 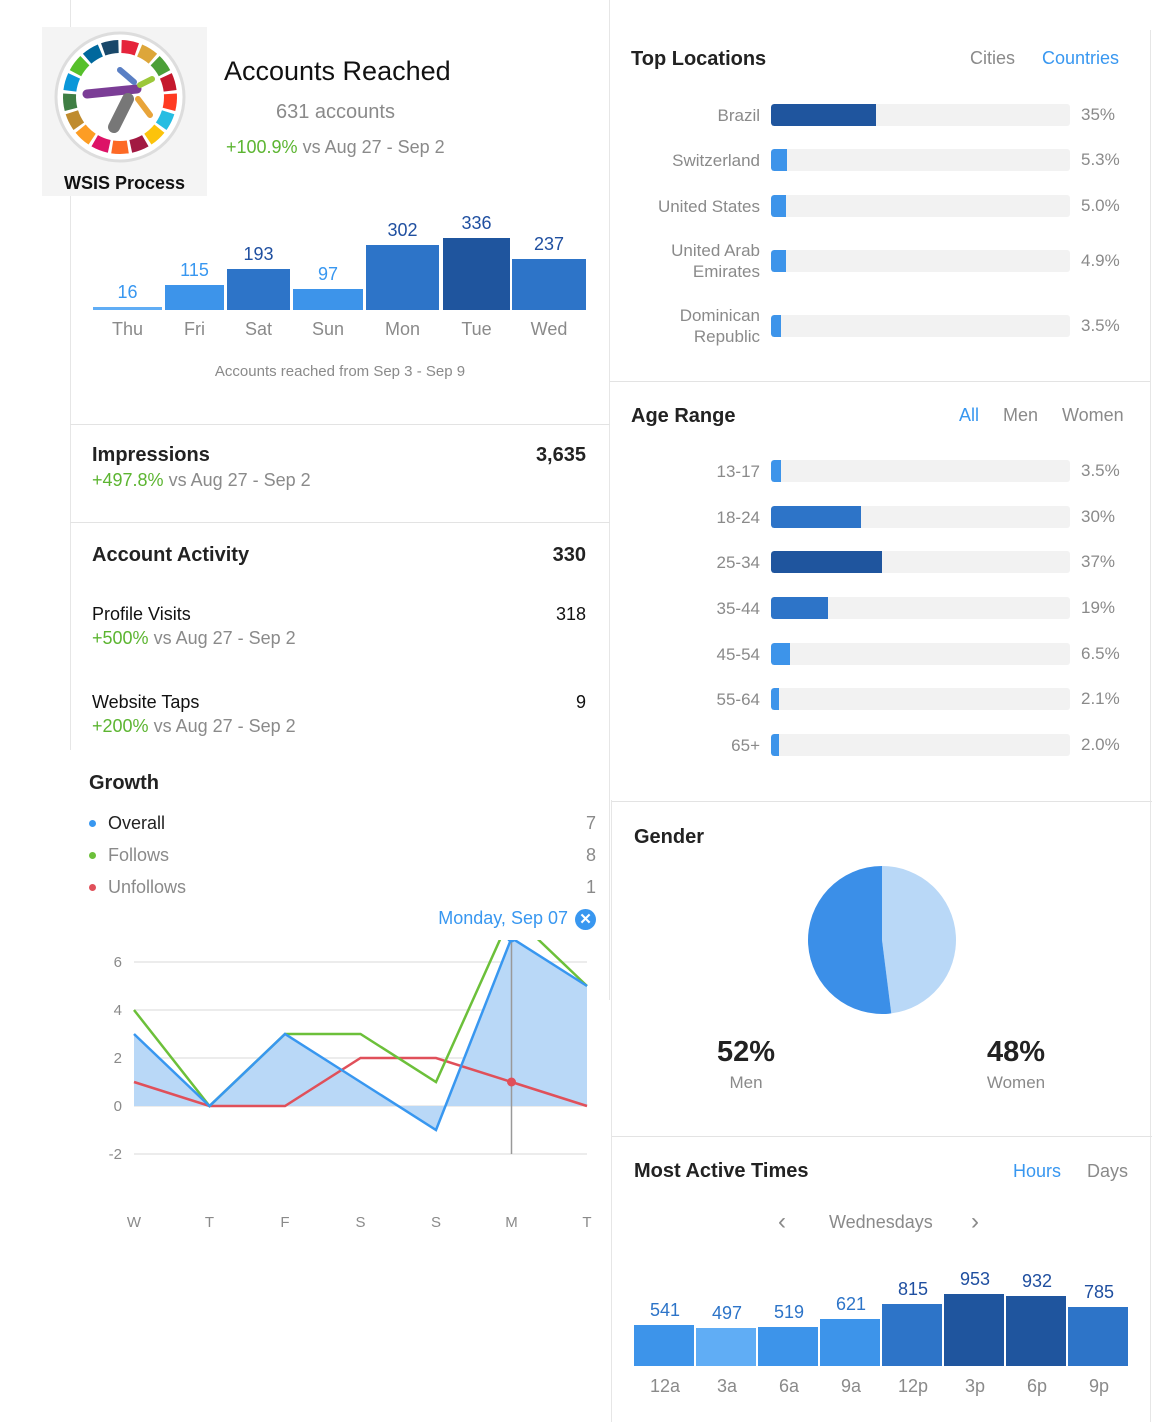 What do you see at coordinates (1037, 1171) in the screenshot?
I see `tab-hours: Hours` at bounding box center [1037, 1171].